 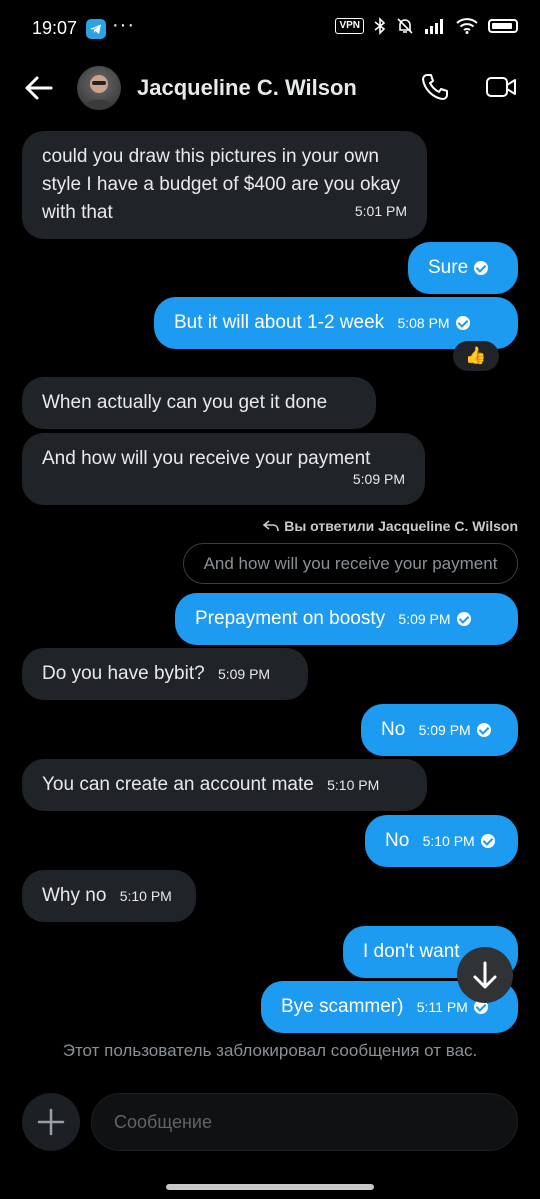 What do you see at coordinates (279, 322) in the screenshot?
I see `message-text: But it will about 1-2 week` at bounding box center [279, 322].